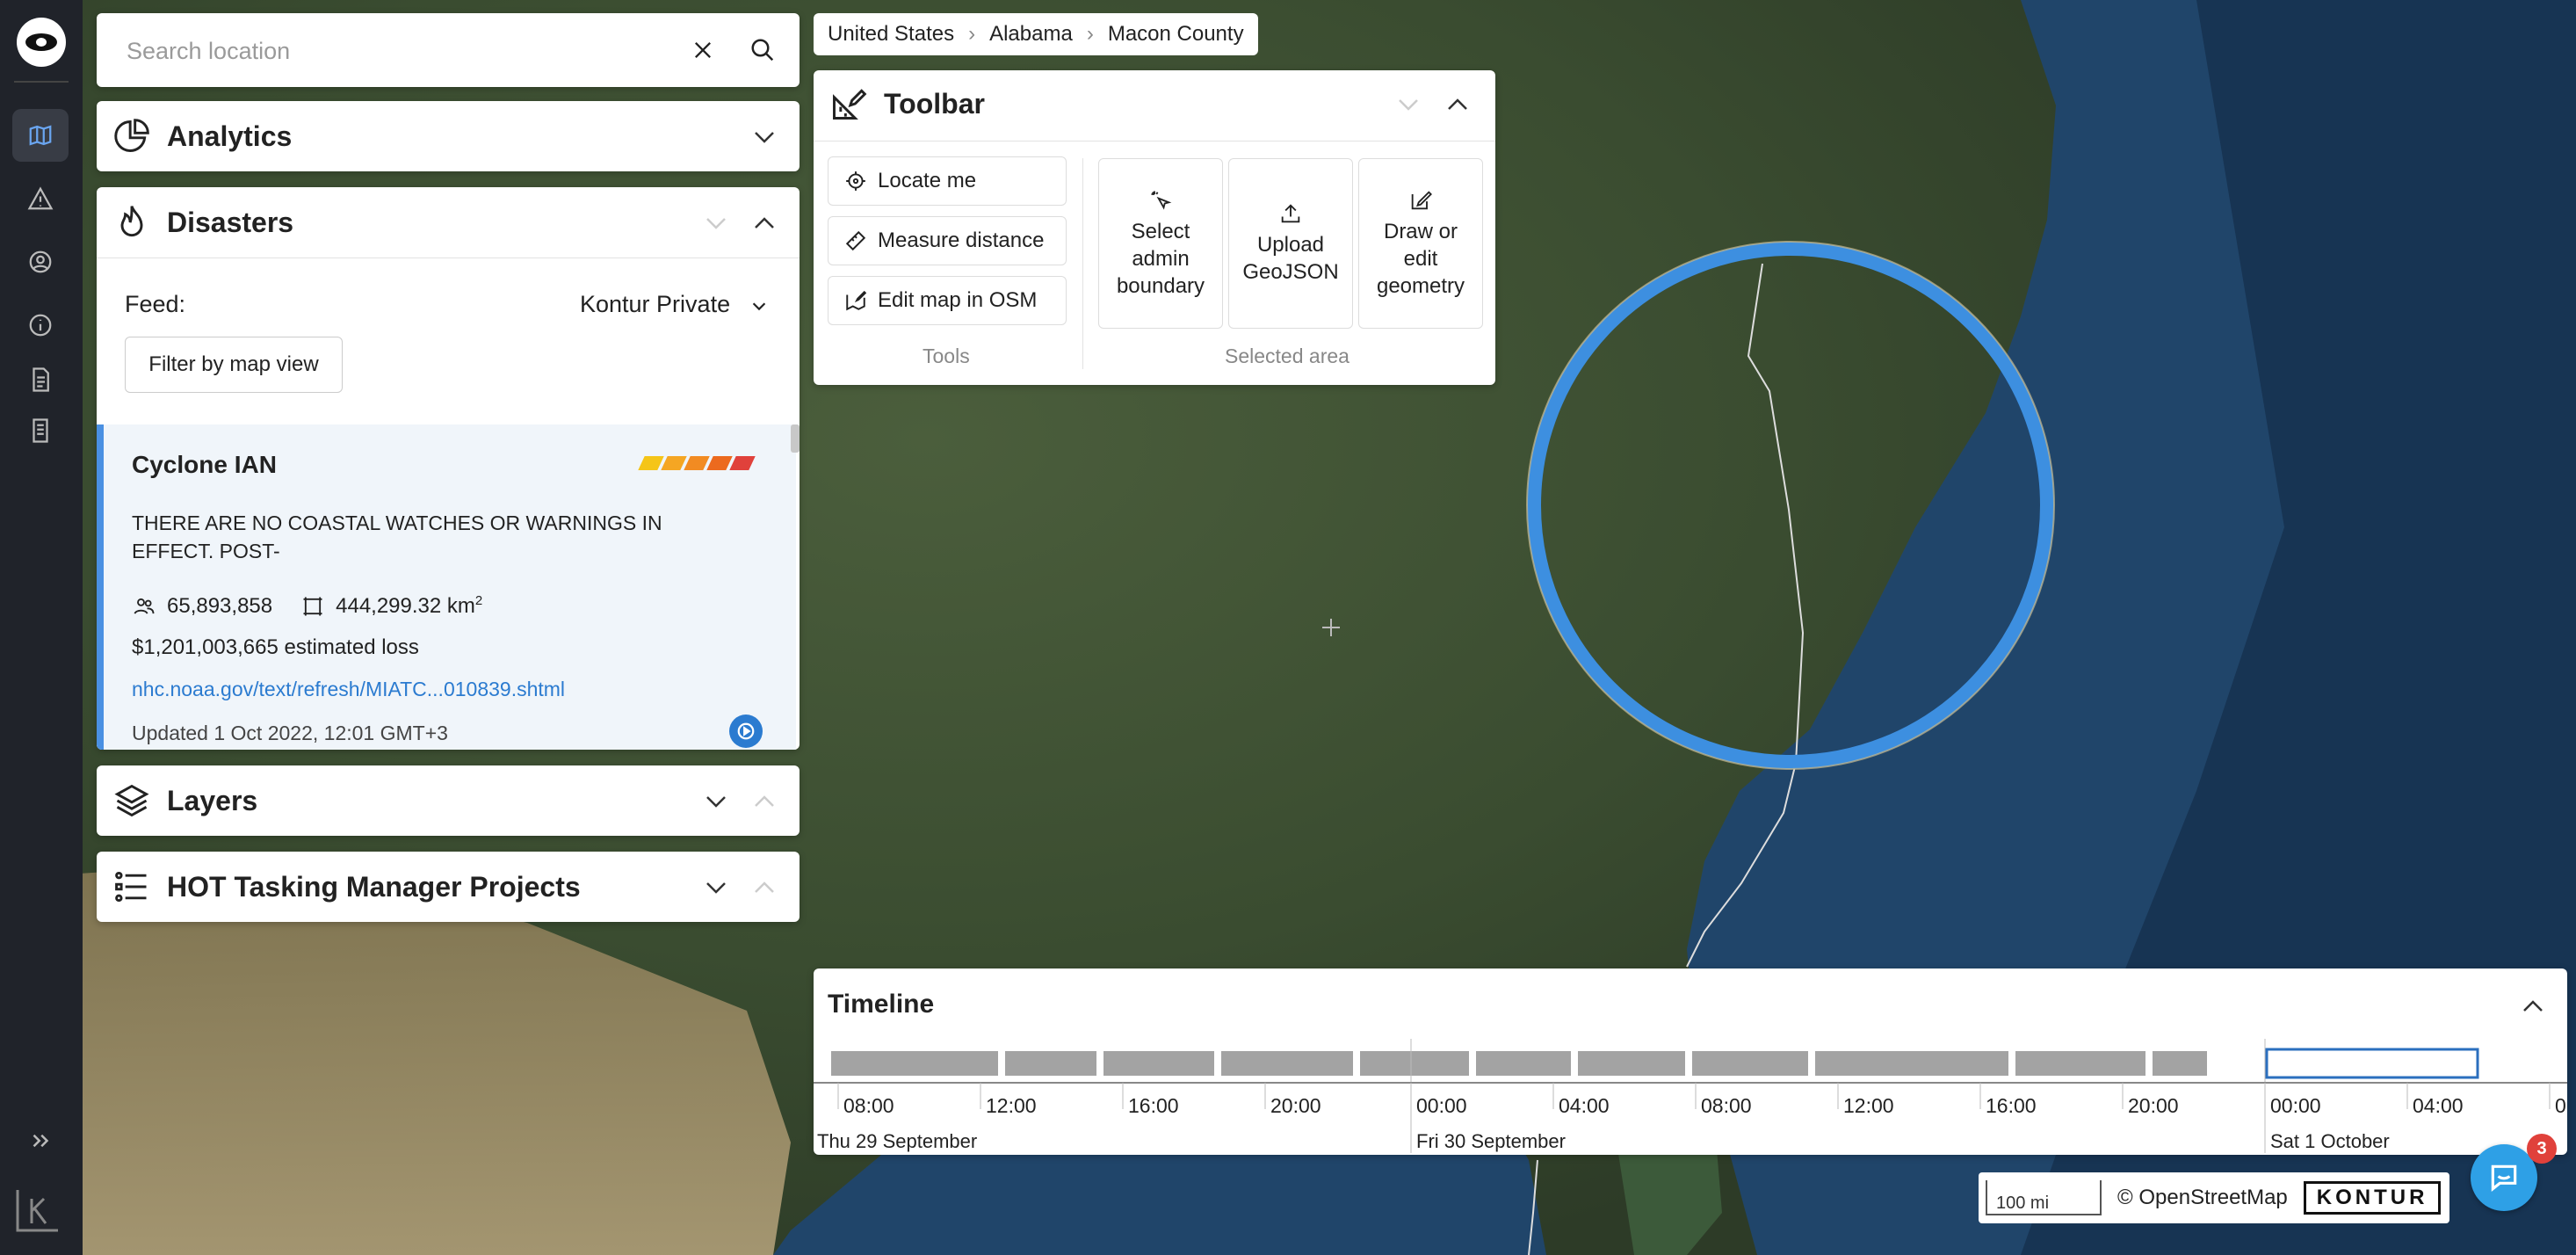 The image size is (2576, 1255). I want to click on clear-search-button, so click(702, 51).